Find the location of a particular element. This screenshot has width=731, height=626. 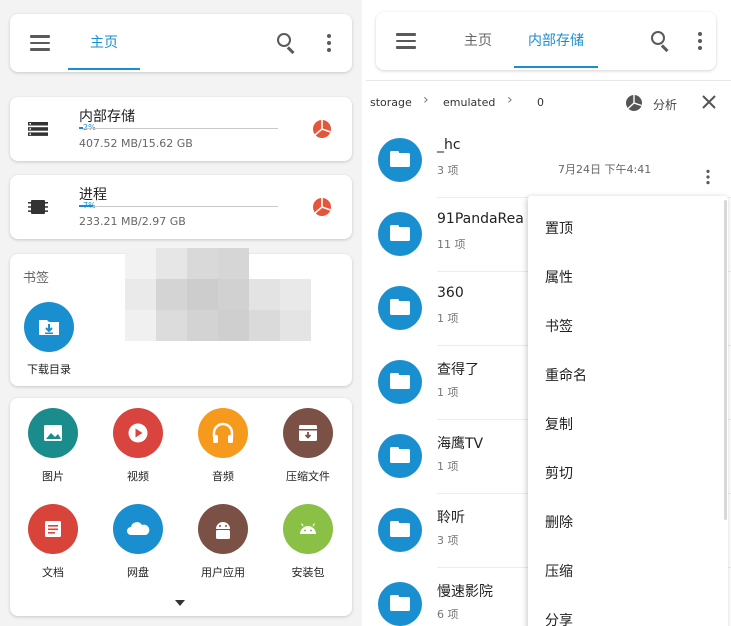

image-icon is located at coordinates (53, 433).